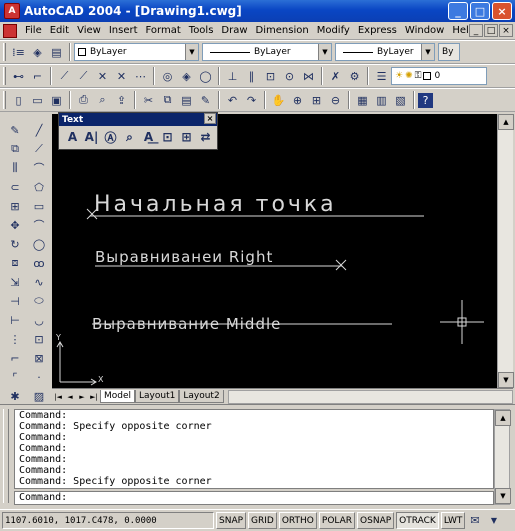 The image size is (515, 531). Describe the element at coordinates (232, 76) in the screenshot. I see `snap-perpendicular-icon: ⊥` at that location.